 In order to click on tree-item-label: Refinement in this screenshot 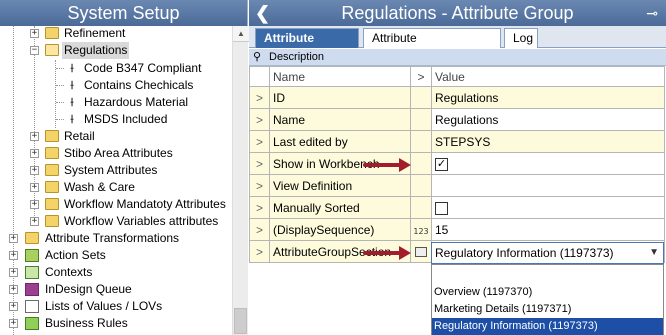, I will do `click(95, 33)`.